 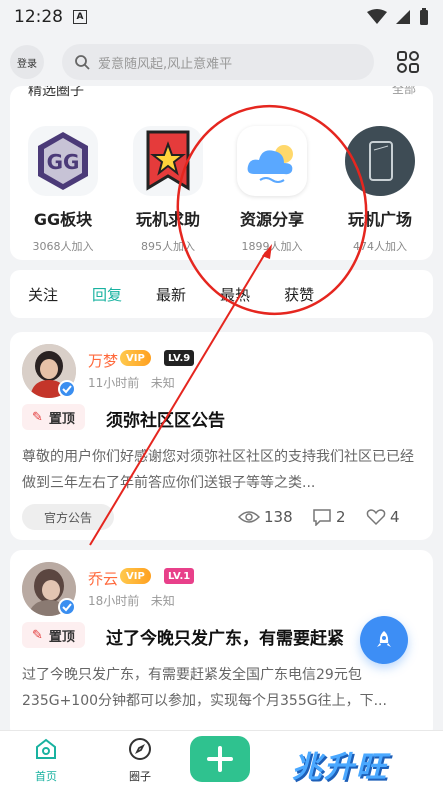 I want to click on top-bar: 登录 爱意随风起,风止意难平, so click(x=221, y=62).